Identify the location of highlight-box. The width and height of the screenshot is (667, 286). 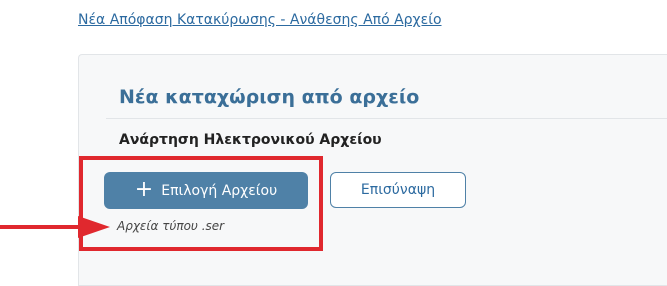
(201, 203).